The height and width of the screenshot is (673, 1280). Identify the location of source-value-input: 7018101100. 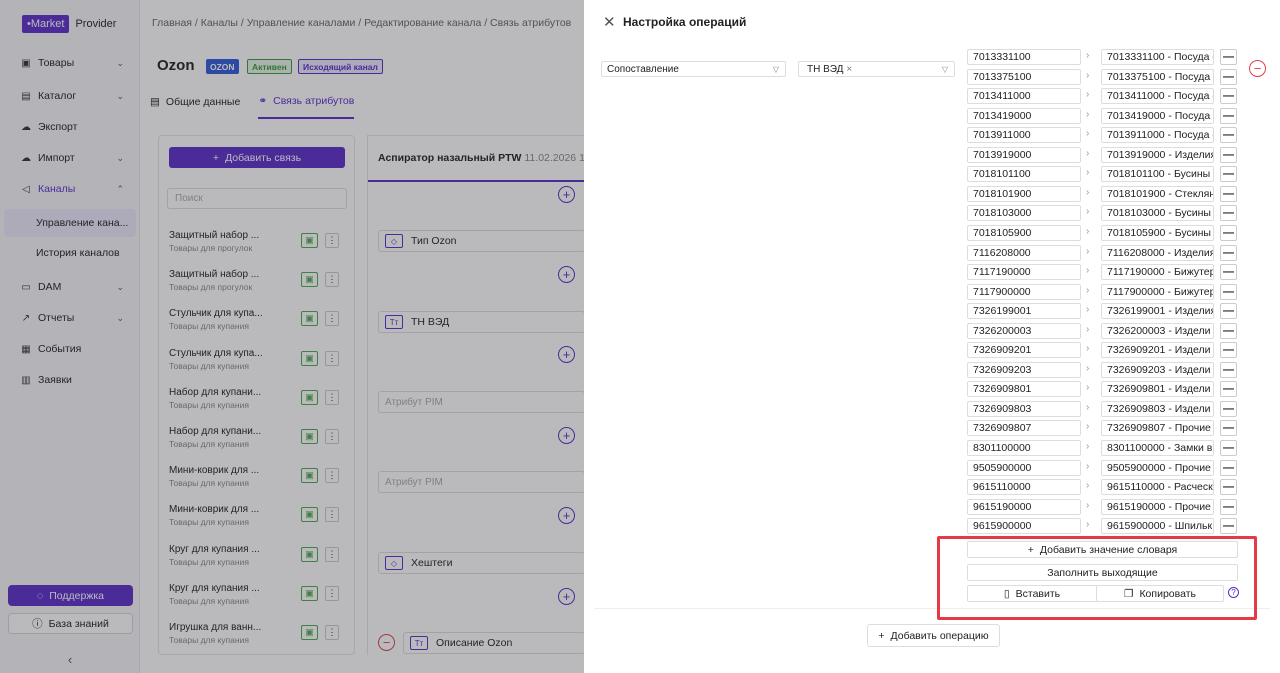
(1024, 174).